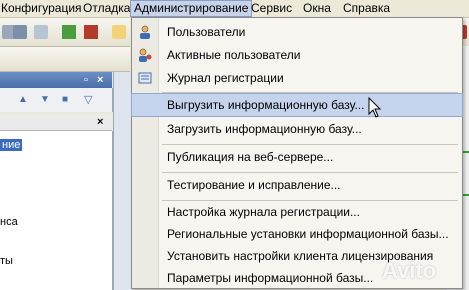 The height and width of the screenshot is (290, 469). Describe the element at coordinates (6, 261) in the screenshot. I see `tree-item: ты` at that location.